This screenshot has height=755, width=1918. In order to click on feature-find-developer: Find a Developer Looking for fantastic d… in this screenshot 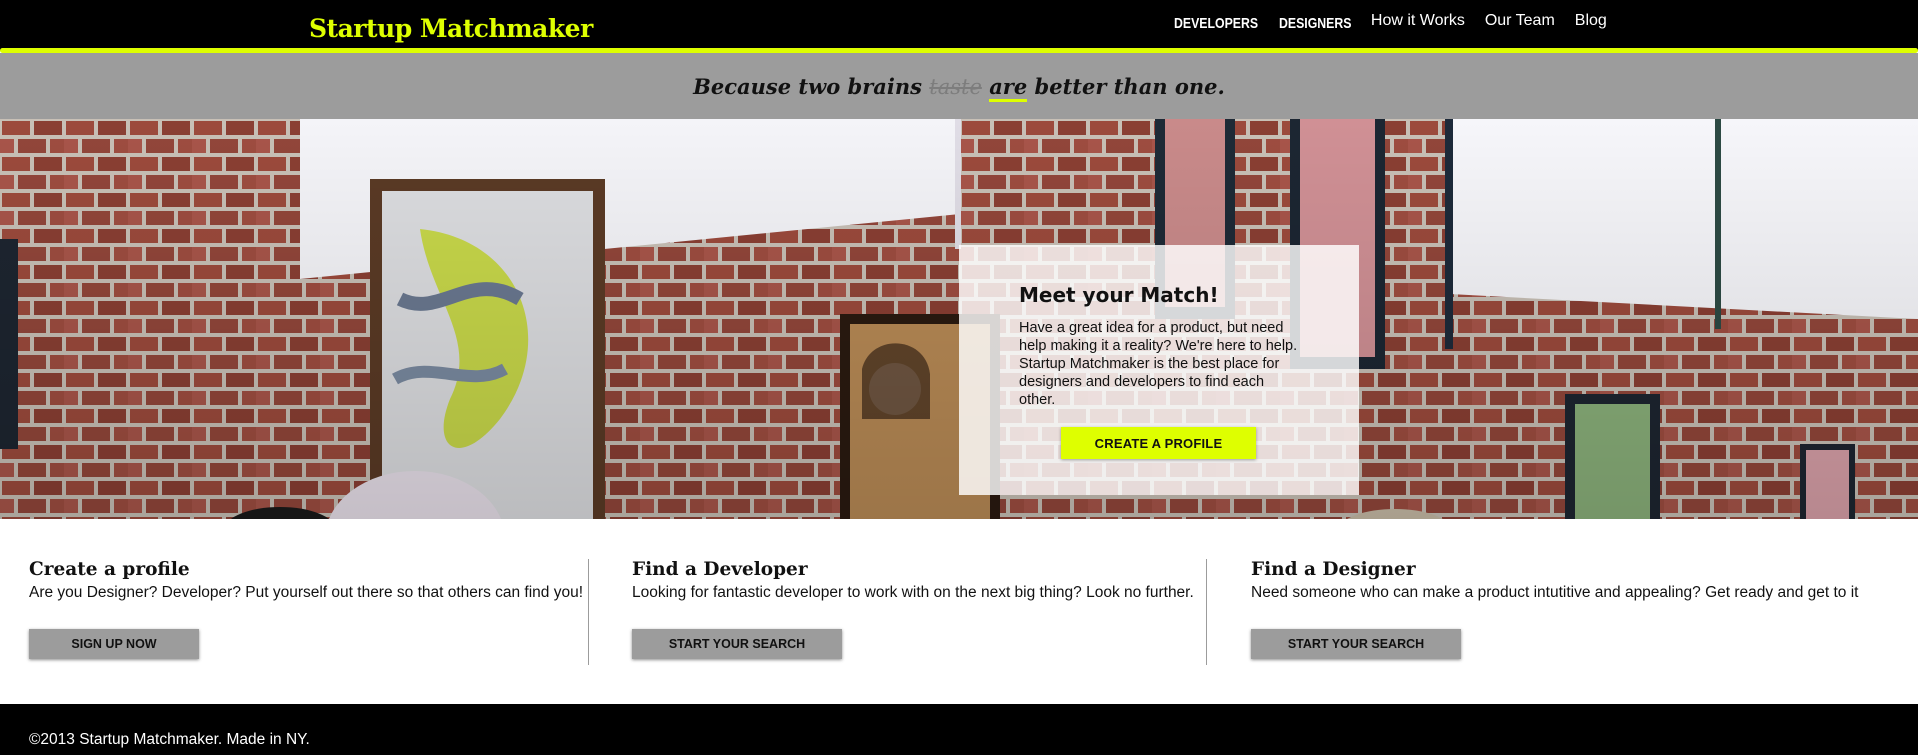, I will do `click(913, 609)`.